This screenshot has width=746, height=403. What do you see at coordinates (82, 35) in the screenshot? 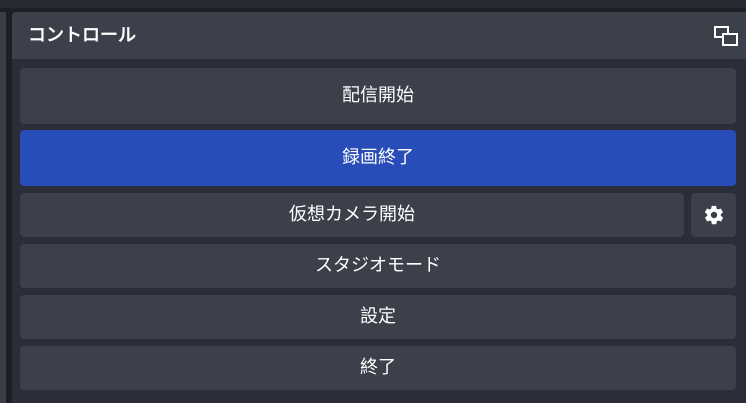
I see `dock-title: コントロール` at bounding box center [82, 35].